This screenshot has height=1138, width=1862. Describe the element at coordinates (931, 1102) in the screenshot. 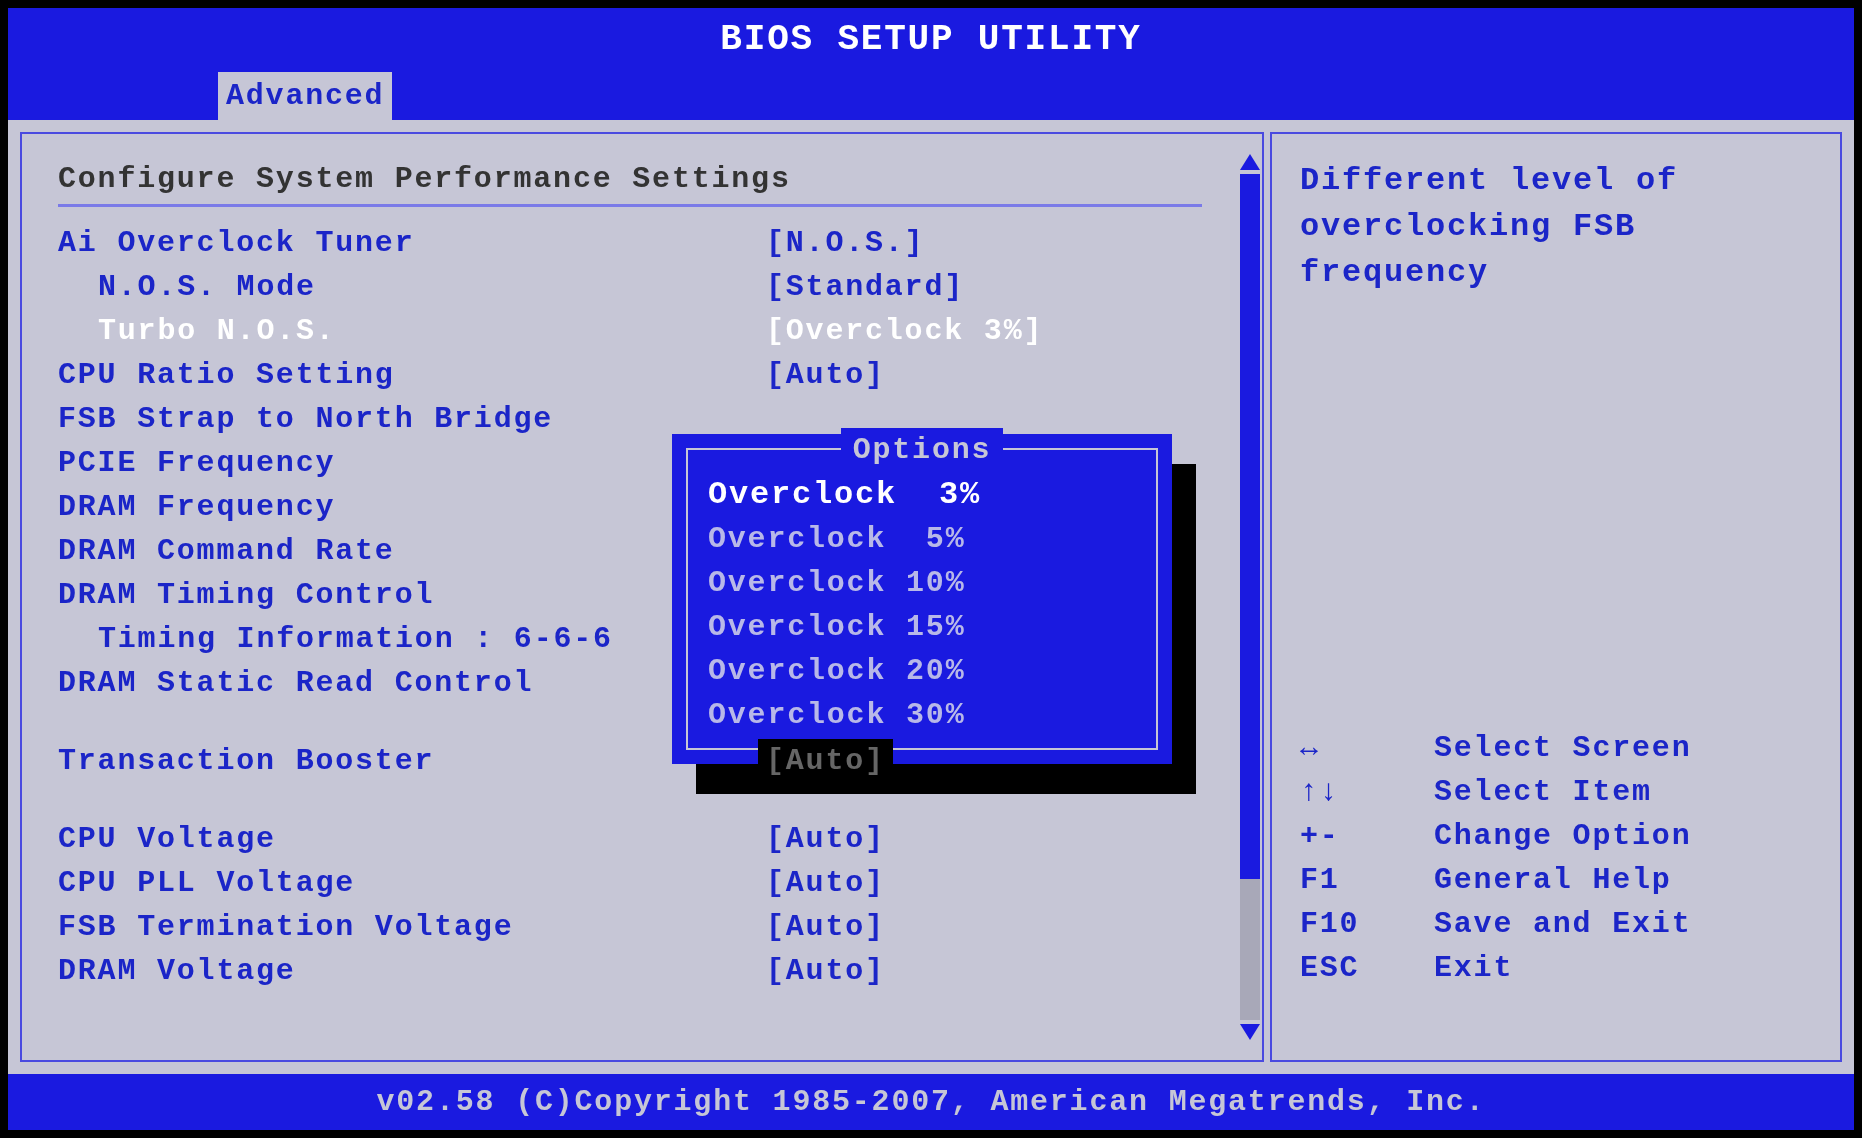

I see `footer-bar: v02.58 (C)Copyright 1985-2007, American Megatrends, Inc.` at that location.